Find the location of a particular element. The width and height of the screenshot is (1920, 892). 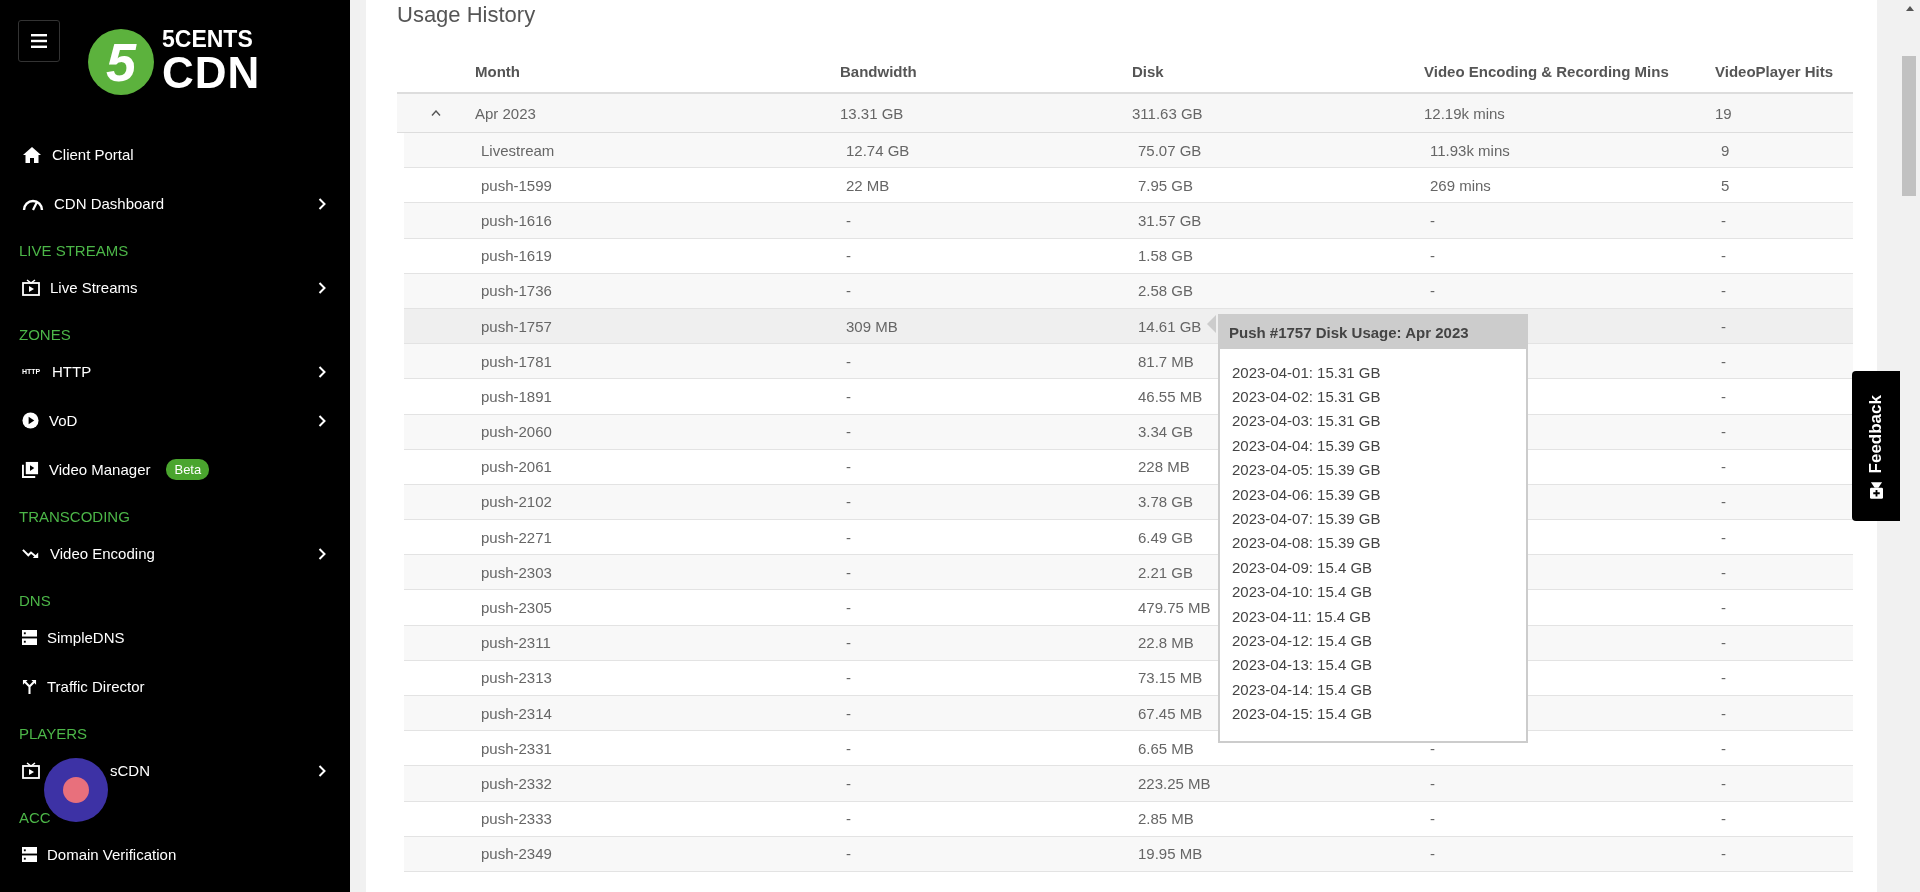

table-cell-text: 13.31 GB is located at coordinates (872, 113).